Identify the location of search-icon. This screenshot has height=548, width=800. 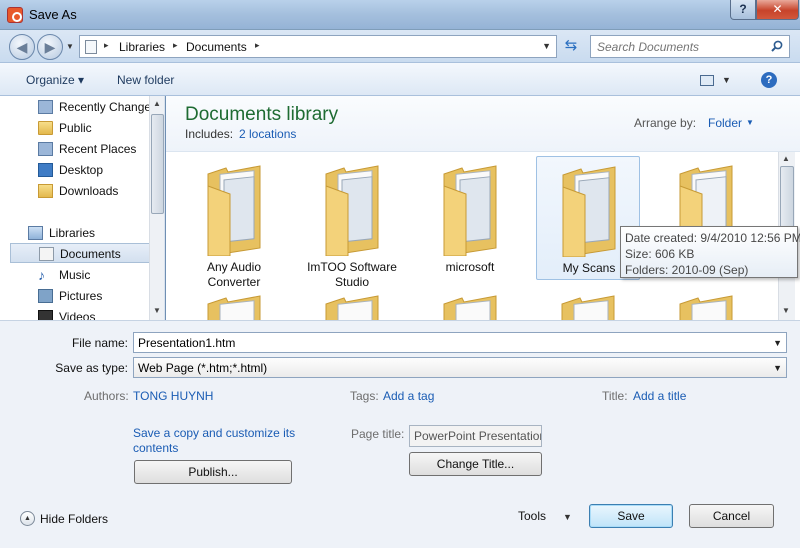
(777, 46).